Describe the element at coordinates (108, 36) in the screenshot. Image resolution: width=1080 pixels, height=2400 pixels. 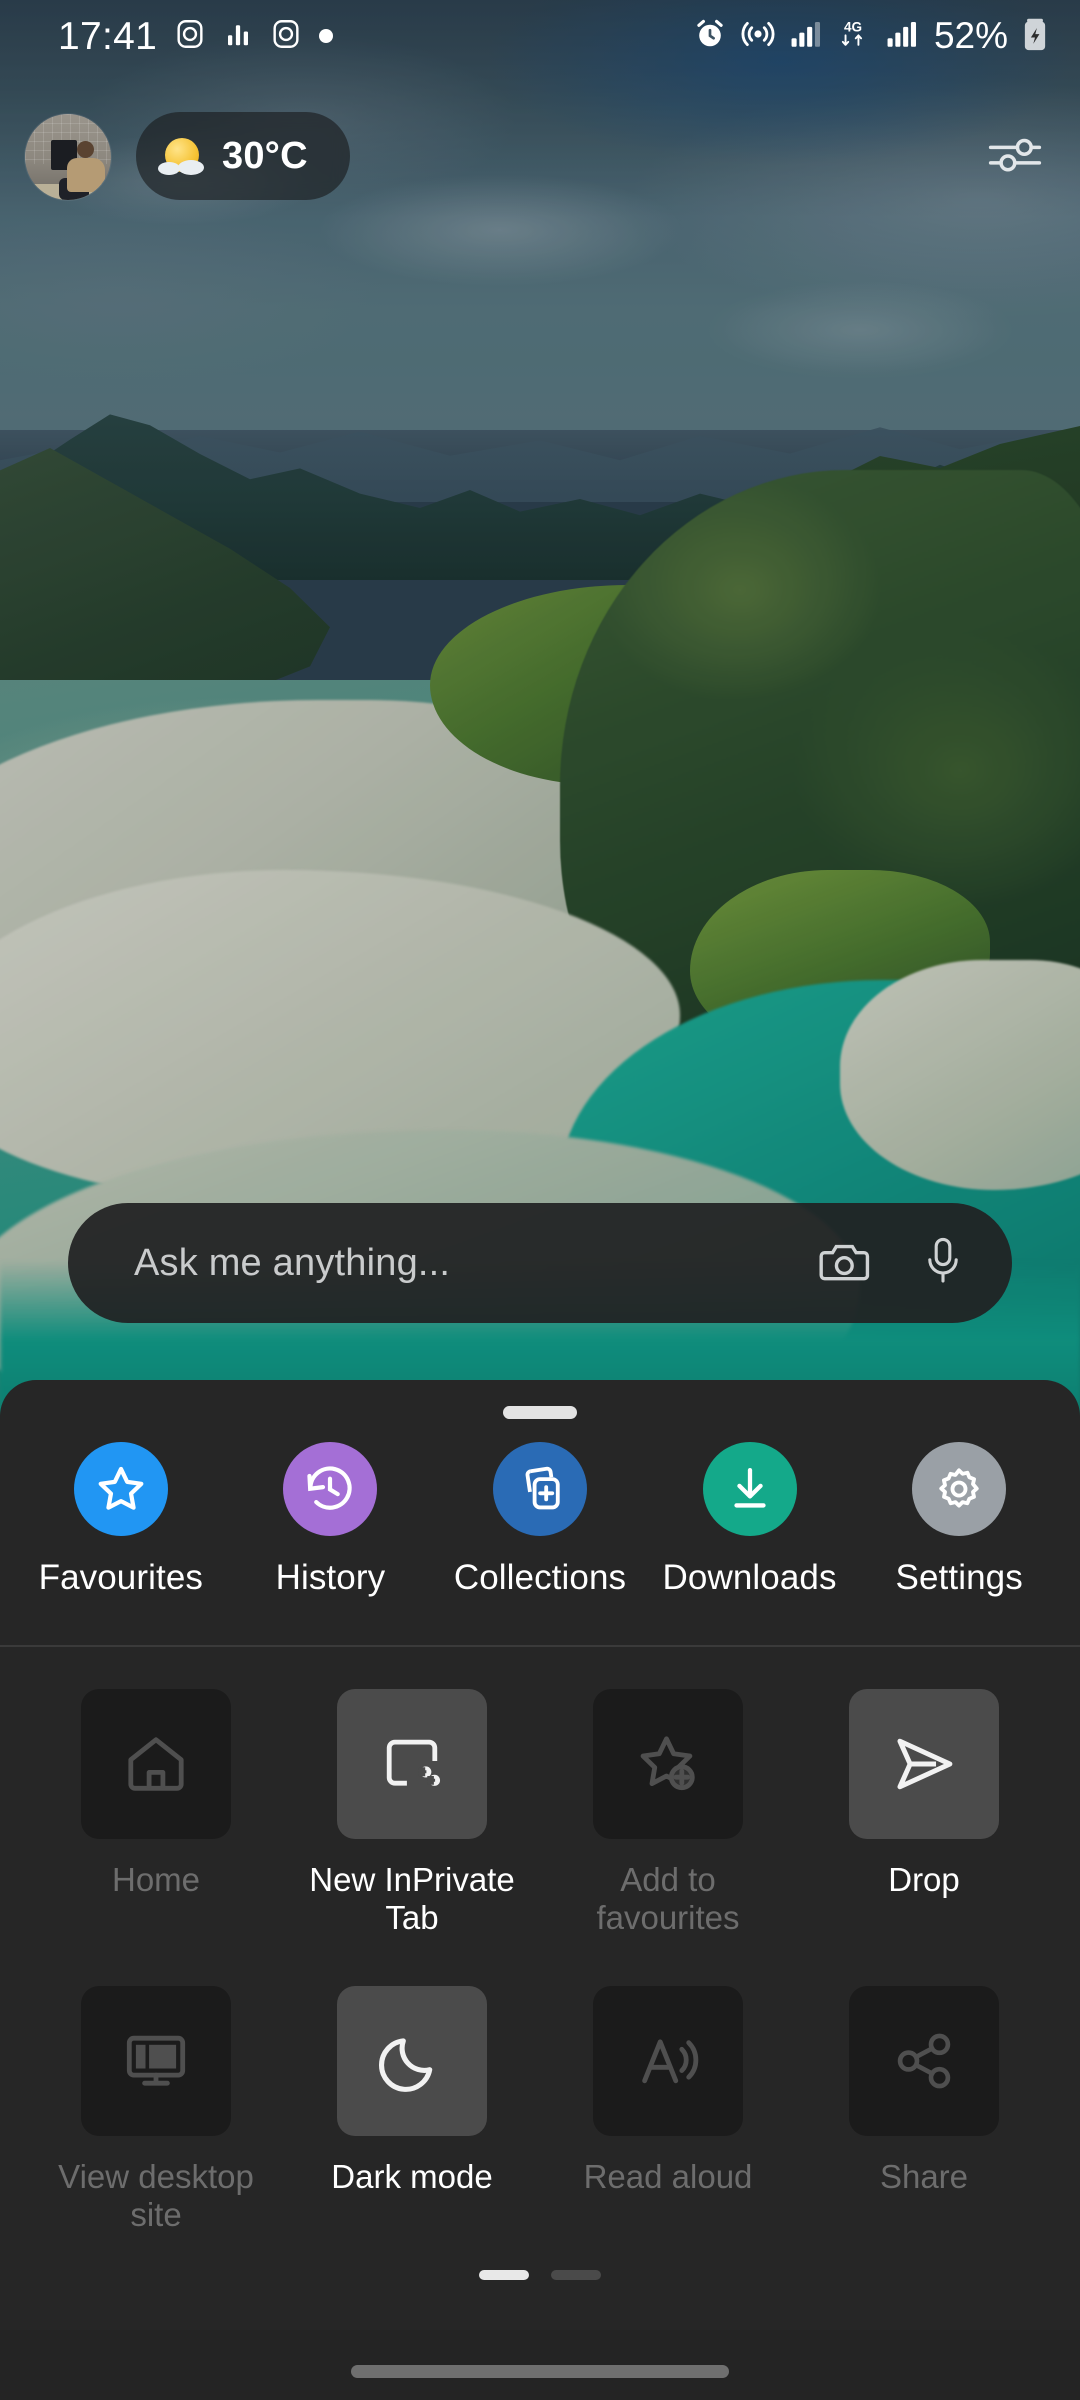
I see `status-bar-clock: 17:41` at that location.